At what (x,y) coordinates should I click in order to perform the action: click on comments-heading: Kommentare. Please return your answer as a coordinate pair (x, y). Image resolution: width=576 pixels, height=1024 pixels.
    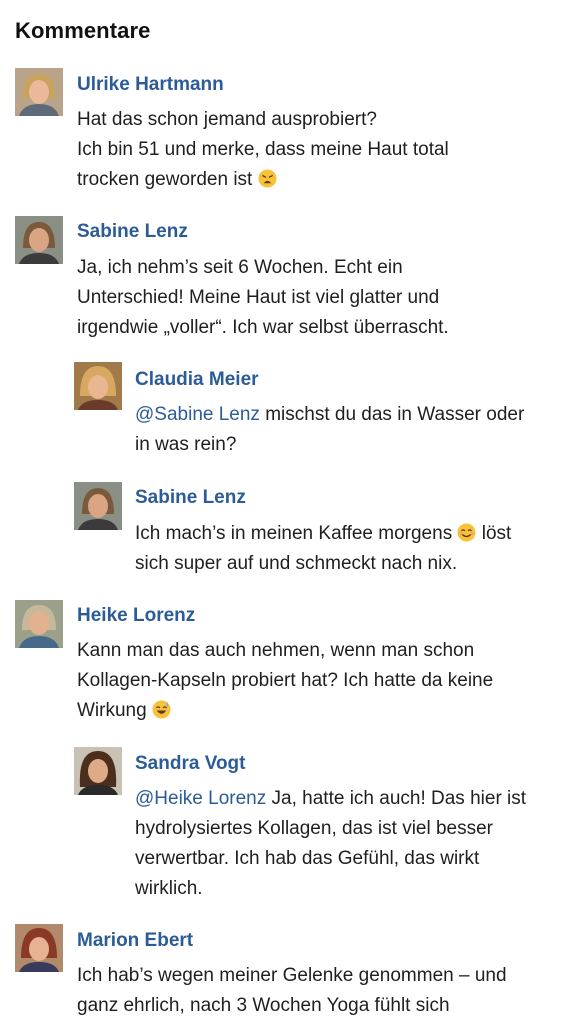
    Looking at the image, I should click on (83, 30).